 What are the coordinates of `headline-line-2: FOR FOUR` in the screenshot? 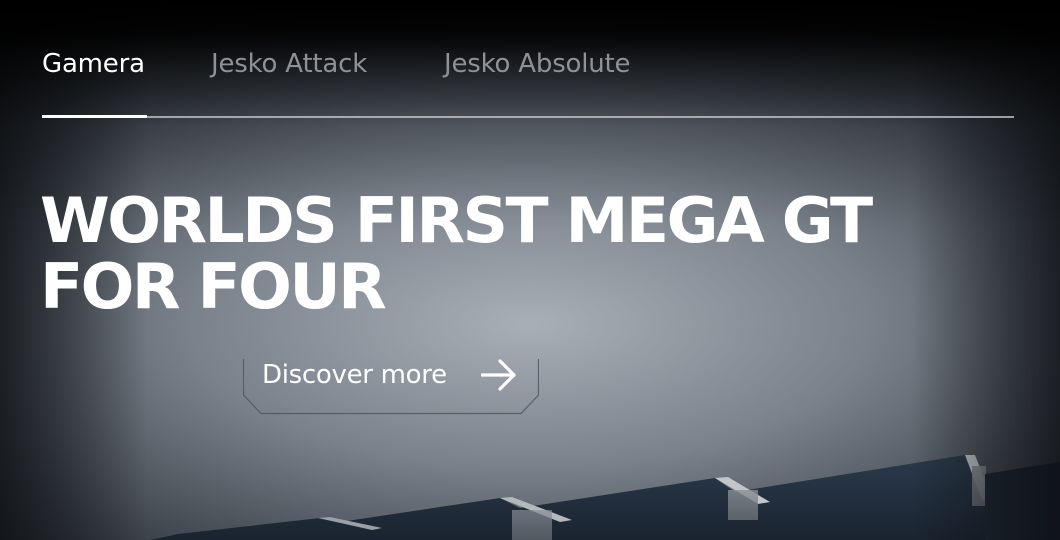 It's located at (213, 286).